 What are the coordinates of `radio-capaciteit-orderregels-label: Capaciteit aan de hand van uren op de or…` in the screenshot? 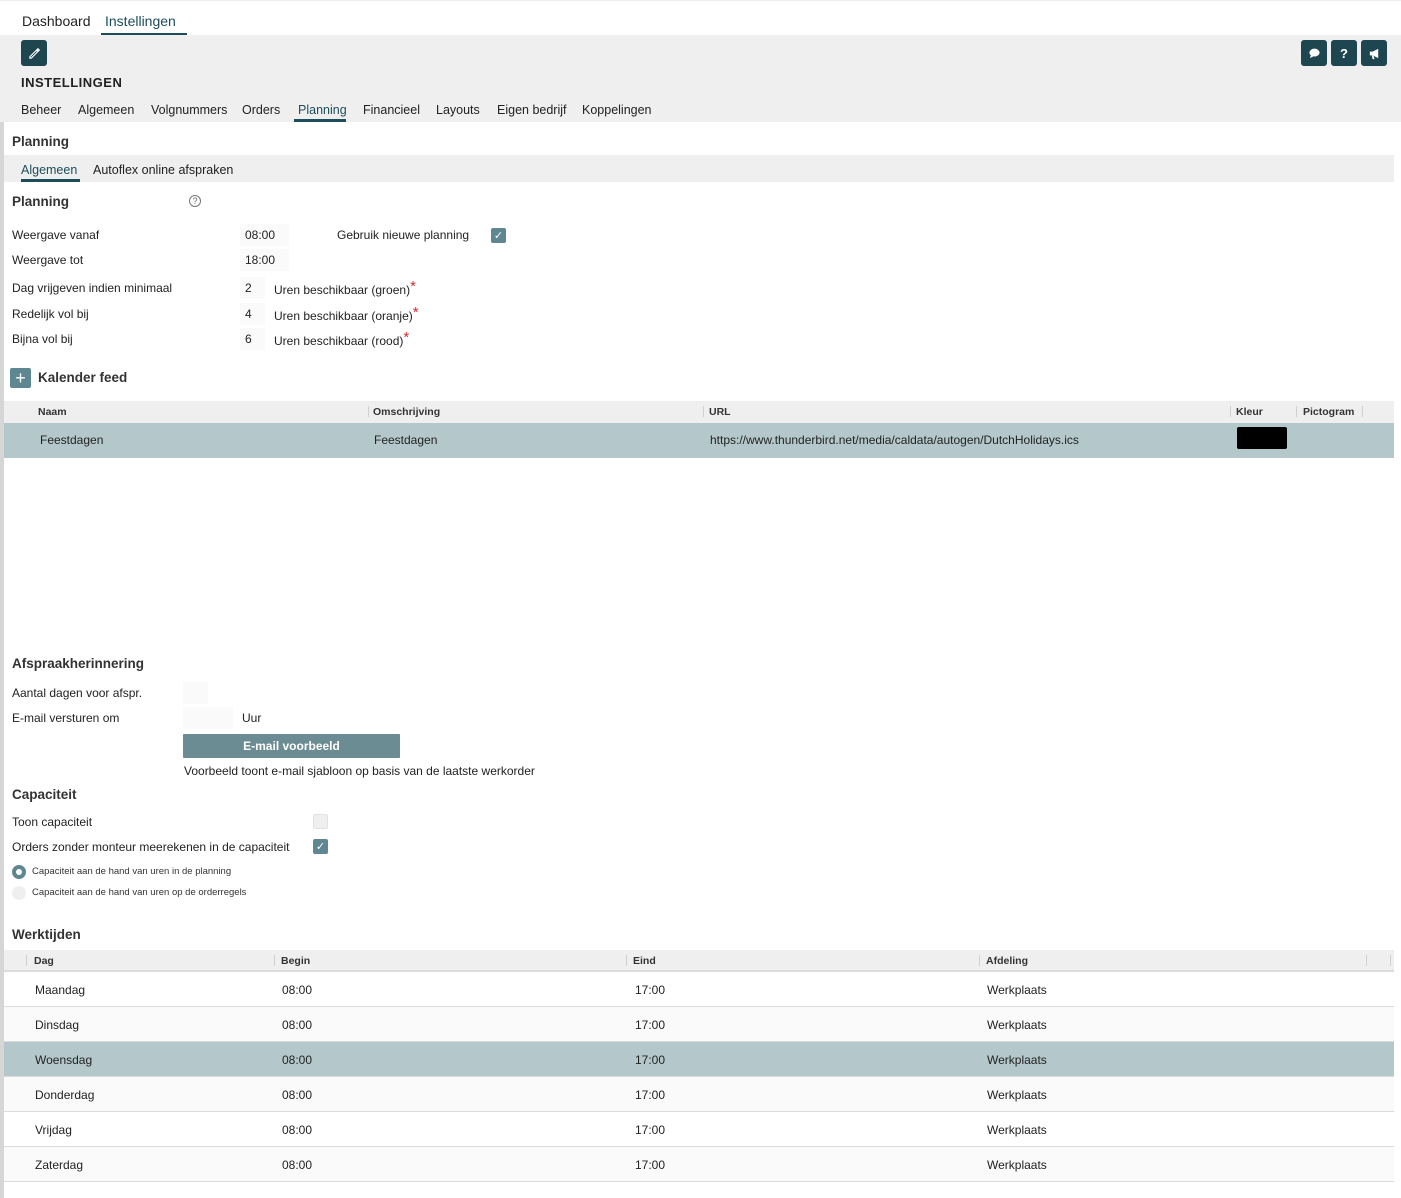 It's located at (139, 892).